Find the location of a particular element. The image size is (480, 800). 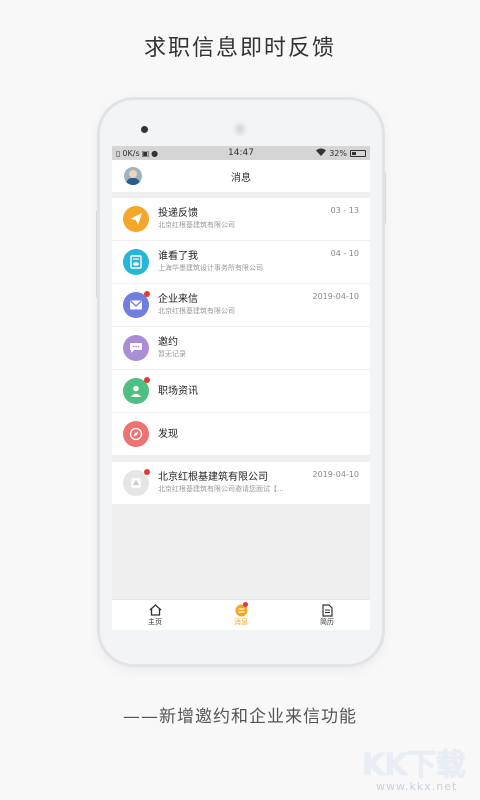

item-title: 职场资讯 is located at coordinates (178, 391).